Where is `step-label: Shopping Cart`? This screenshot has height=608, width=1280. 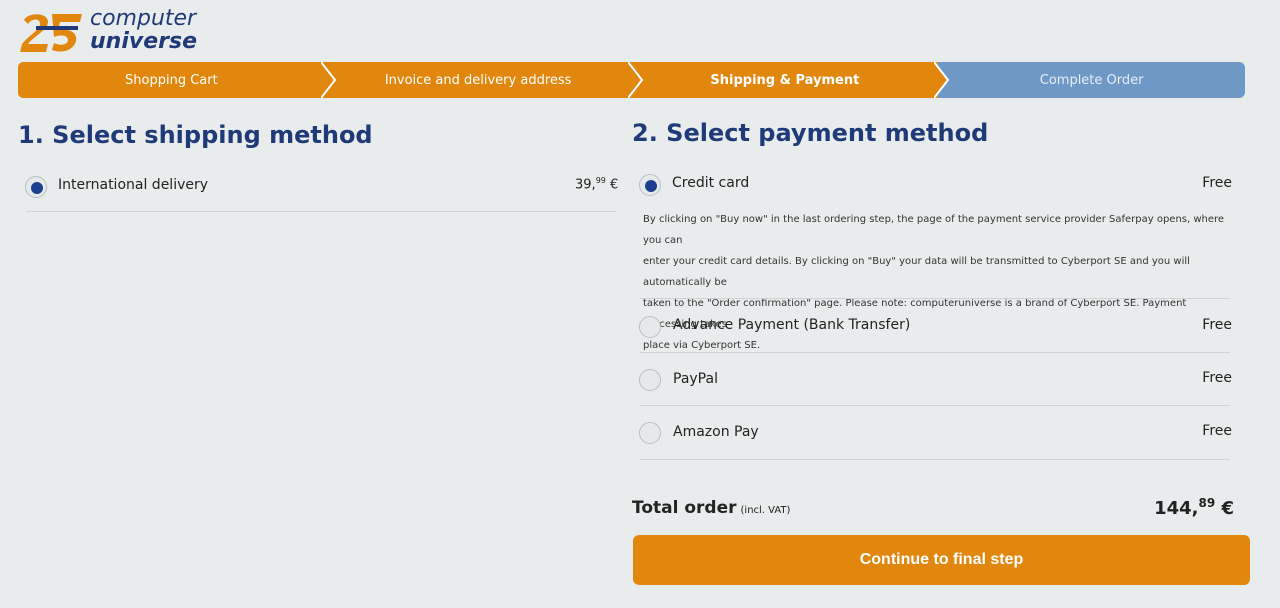
step-label: Shopping Cart is located at coordinates (171, 80).